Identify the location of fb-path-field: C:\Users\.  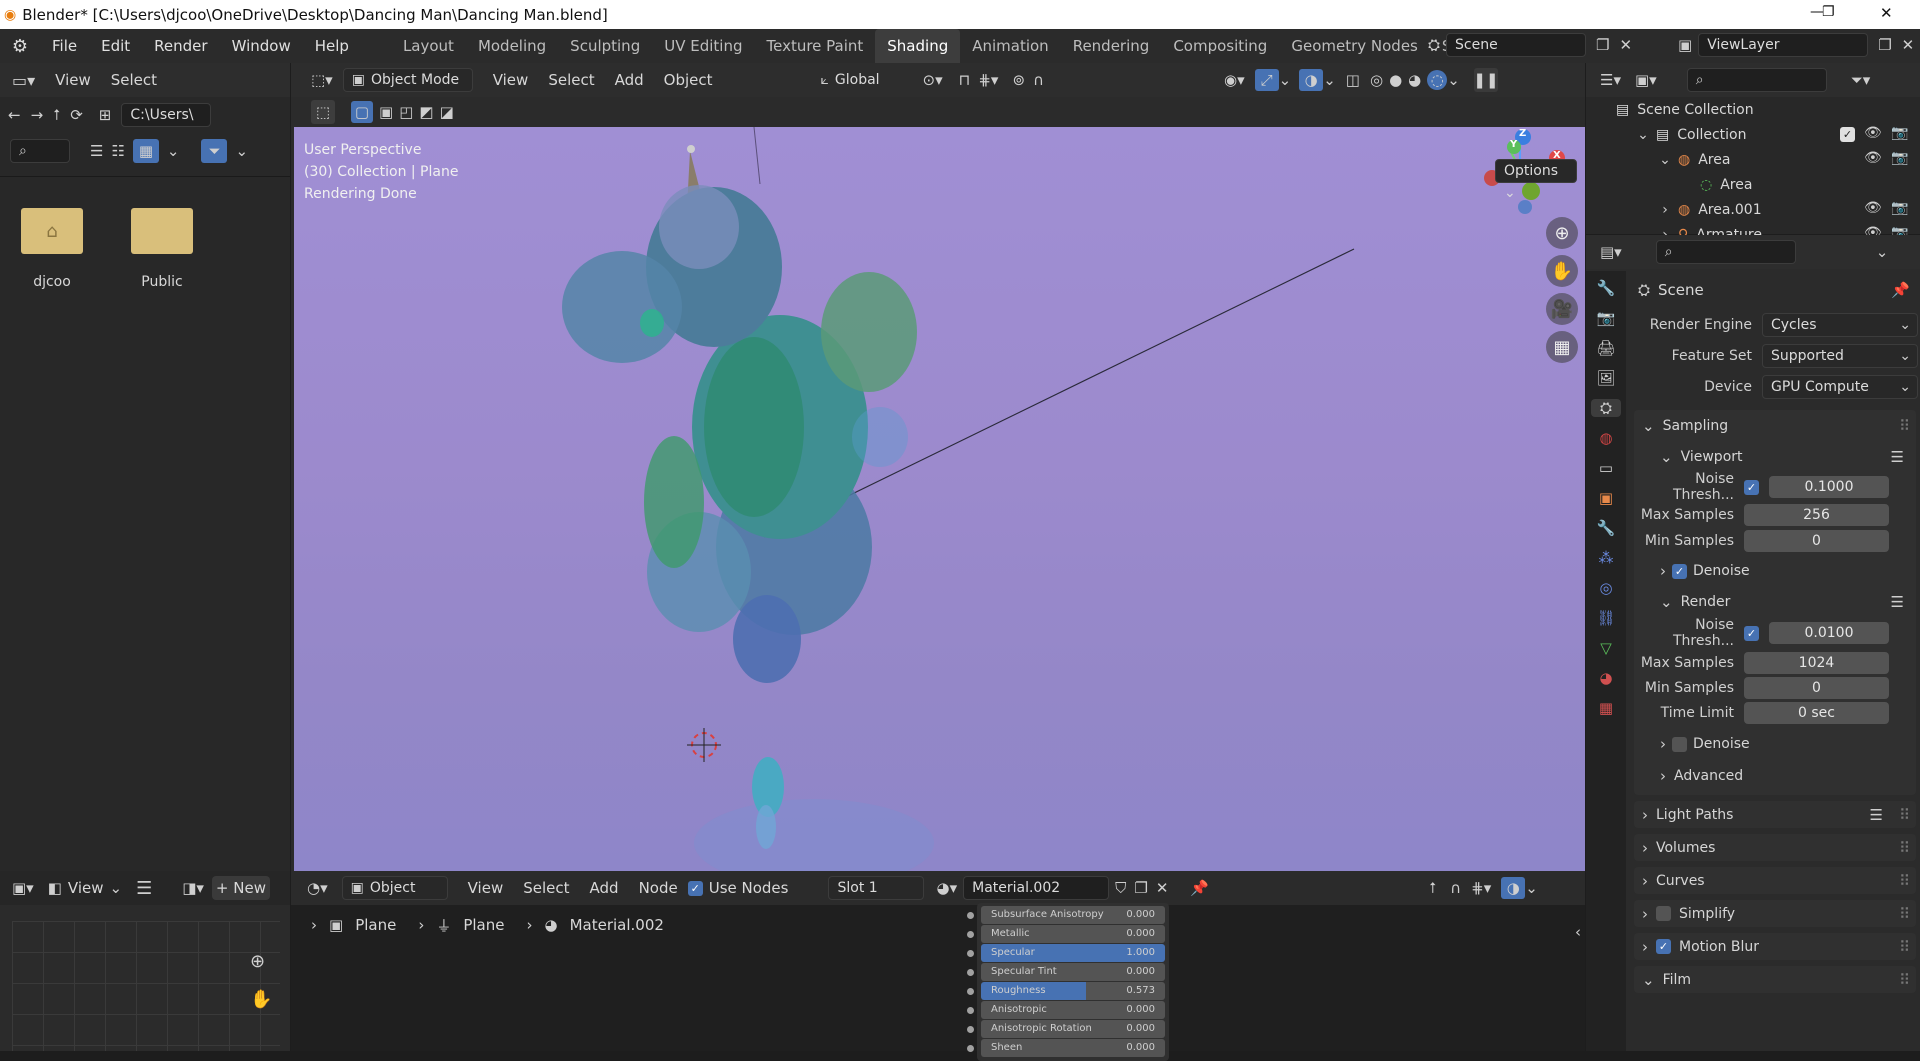
(166, 115).